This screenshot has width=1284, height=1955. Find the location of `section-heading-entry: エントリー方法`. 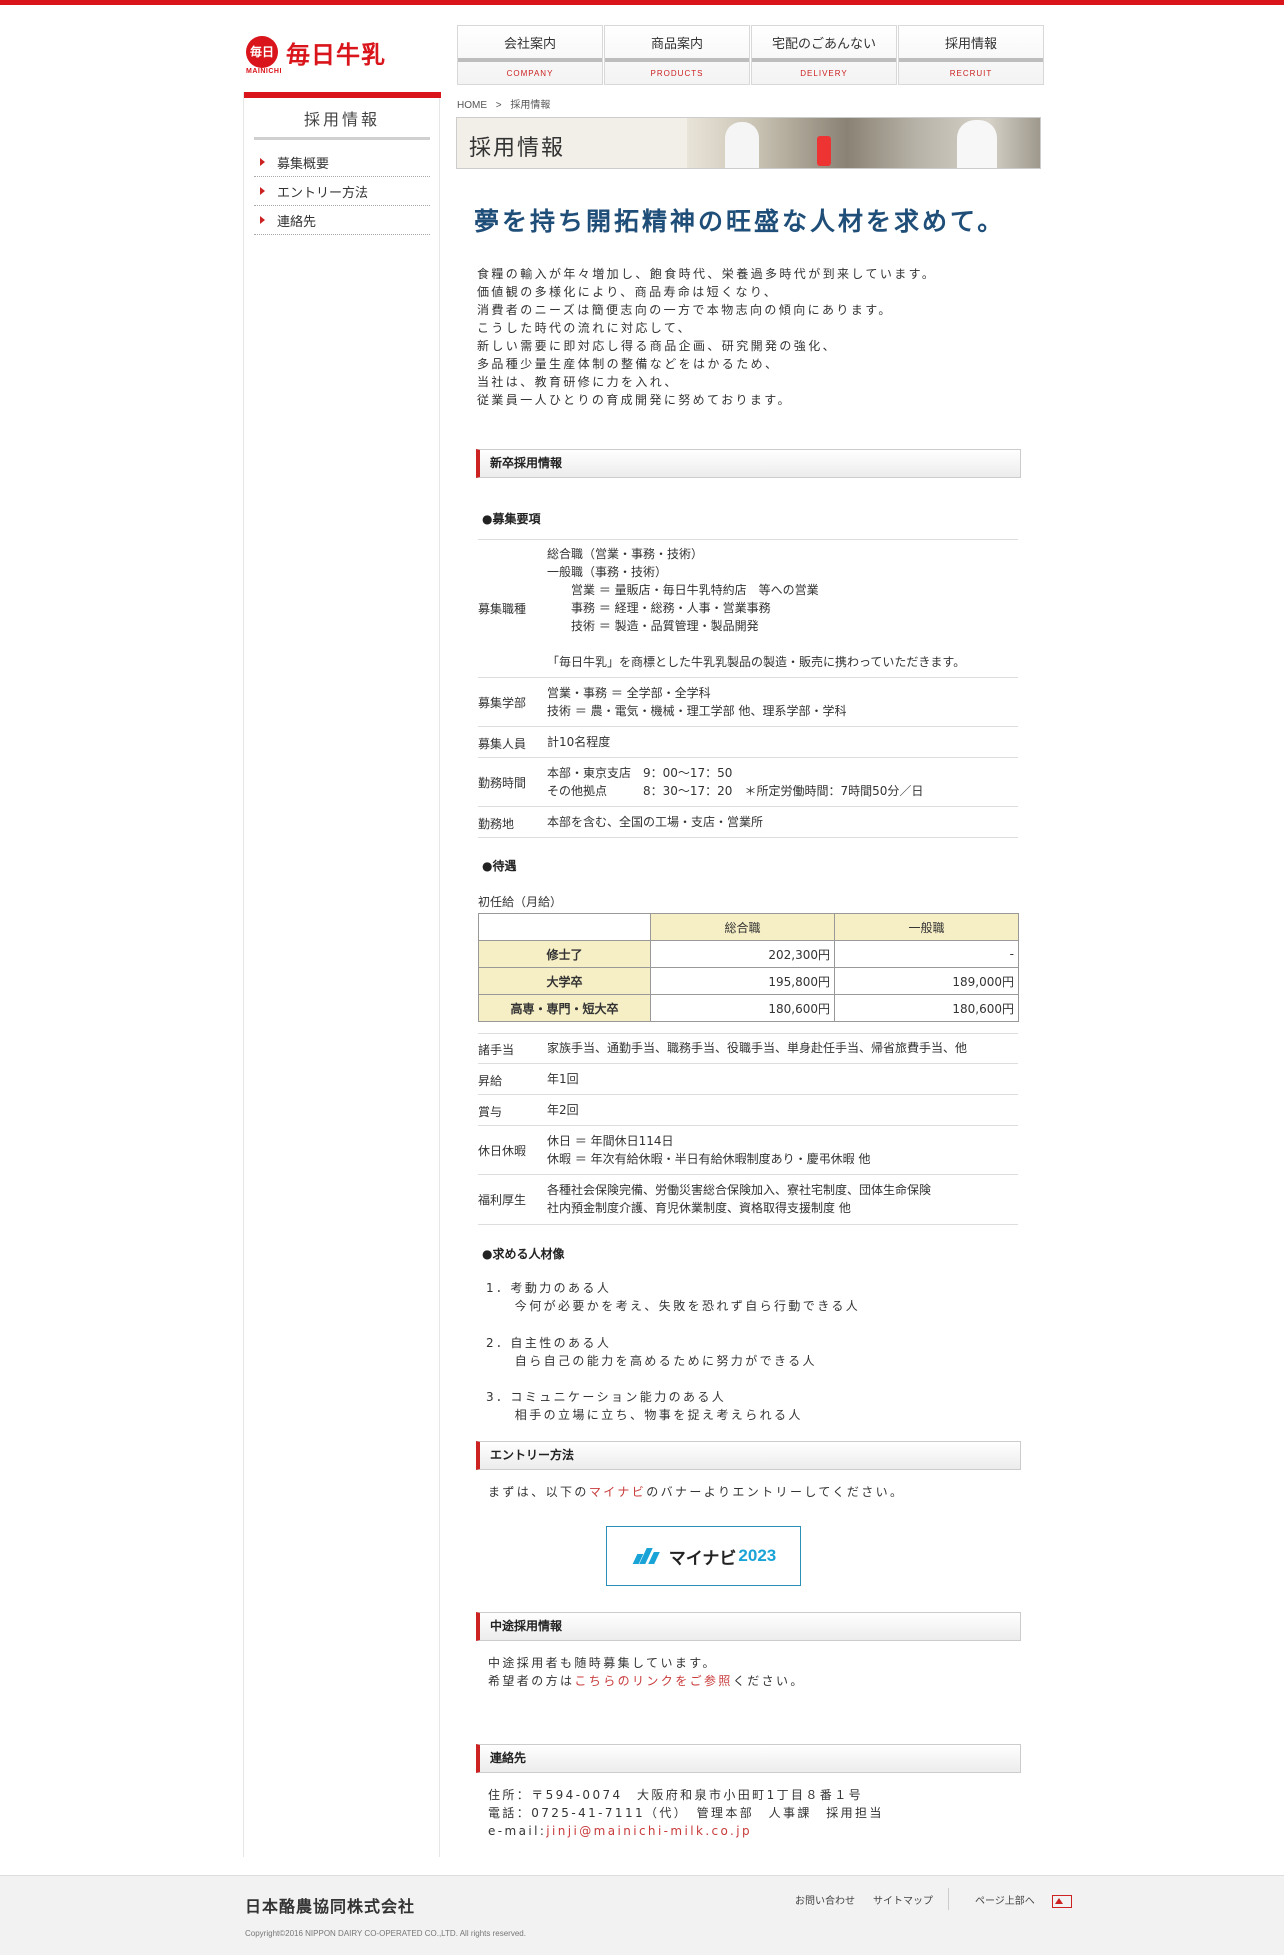

section-heading-entry: エントリー方法 is located at coordinates (748, 1455).